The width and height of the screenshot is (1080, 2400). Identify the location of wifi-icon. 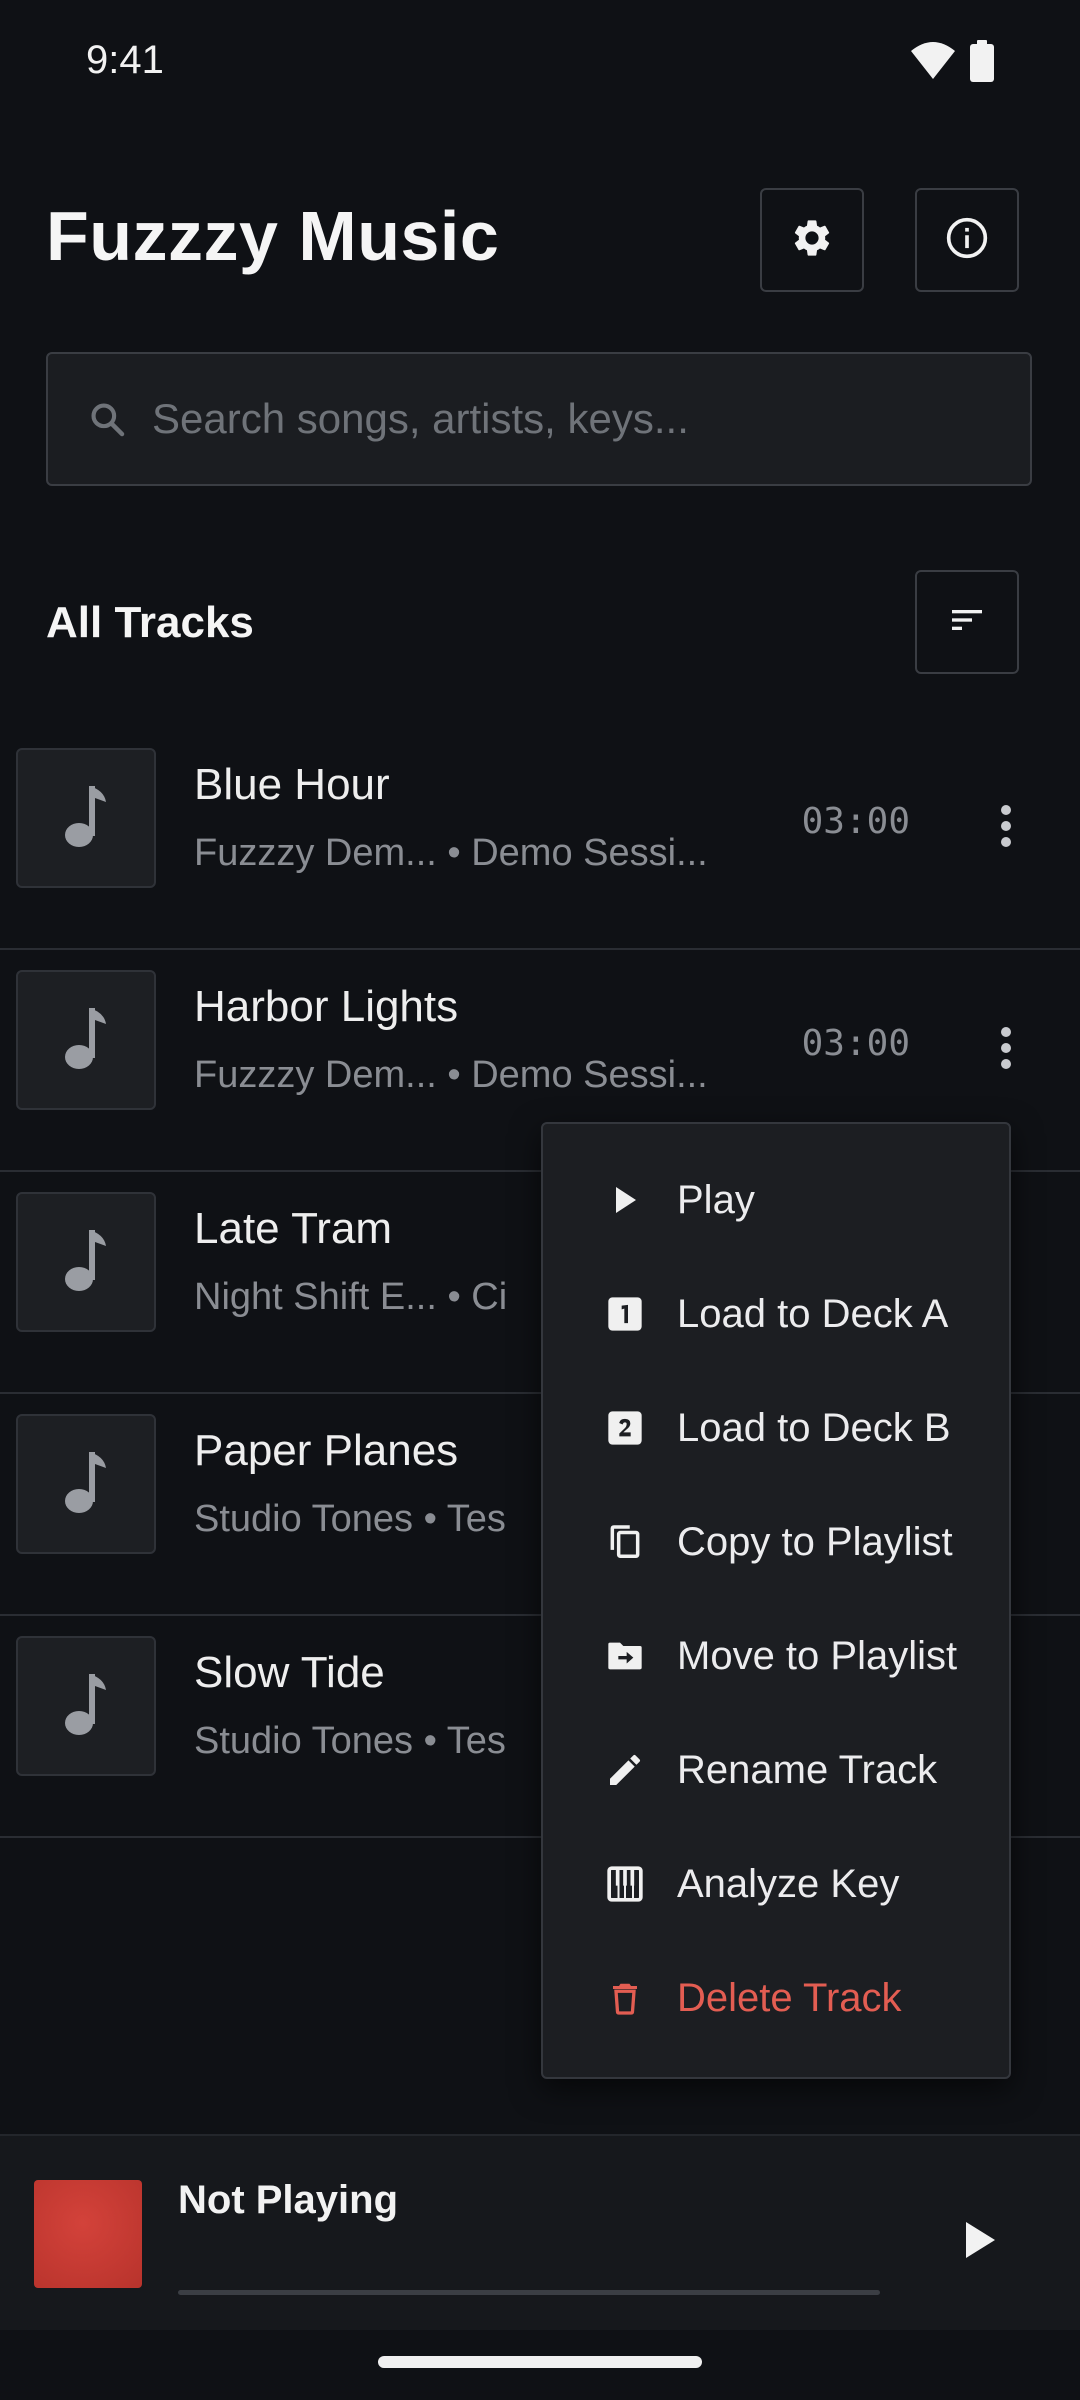
(933, 63).